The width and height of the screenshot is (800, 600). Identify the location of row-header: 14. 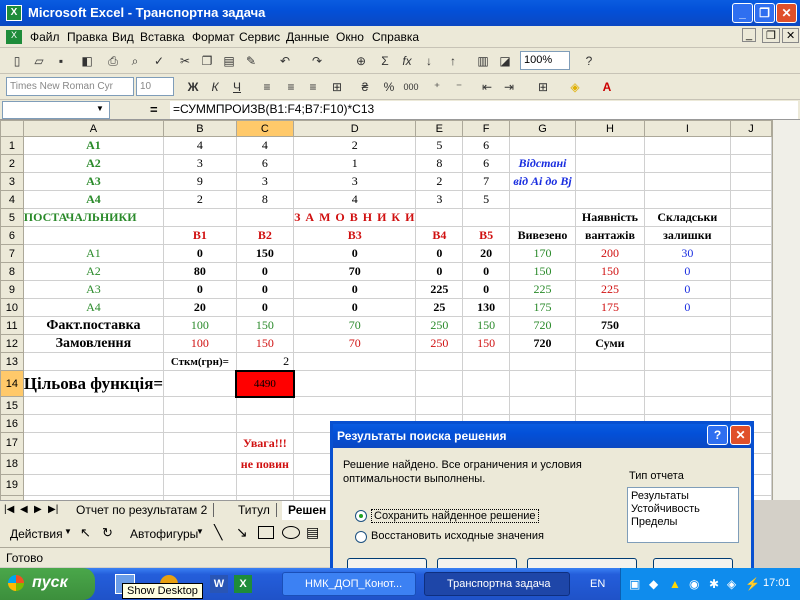
(12, 383).